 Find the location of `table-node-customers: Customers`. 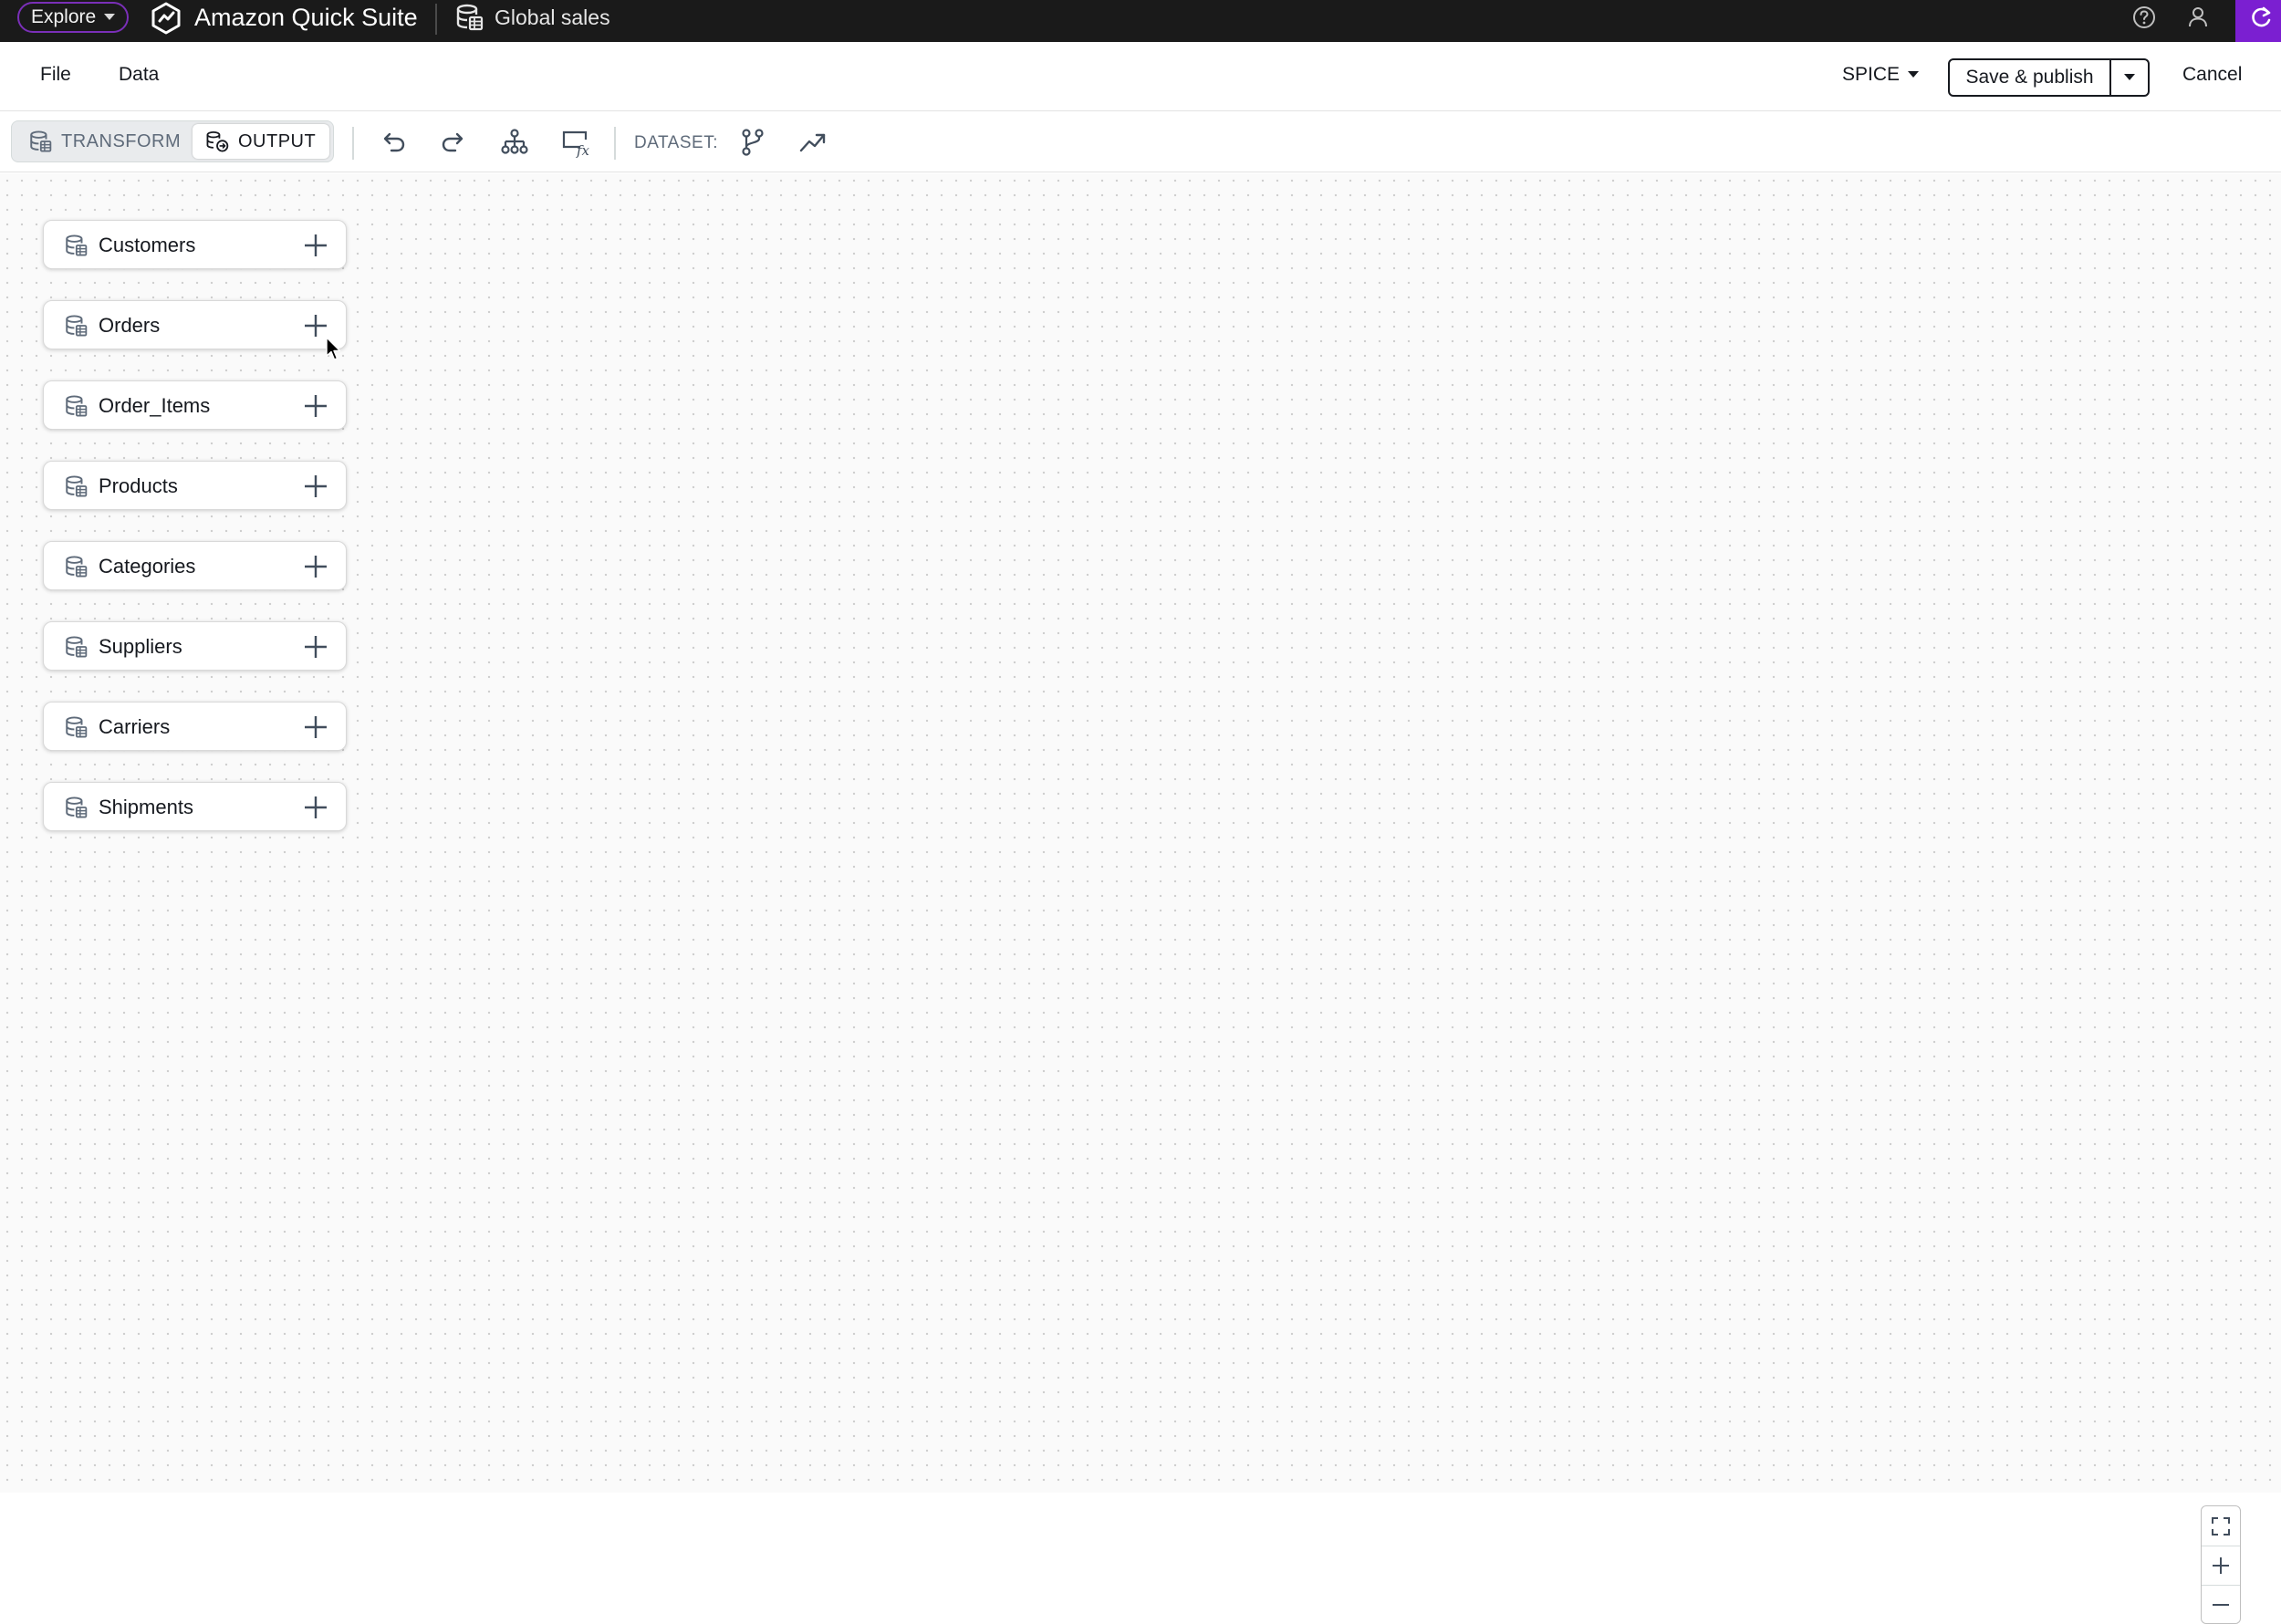

table-node-customers: Customers is located at coordinates (195, 244).